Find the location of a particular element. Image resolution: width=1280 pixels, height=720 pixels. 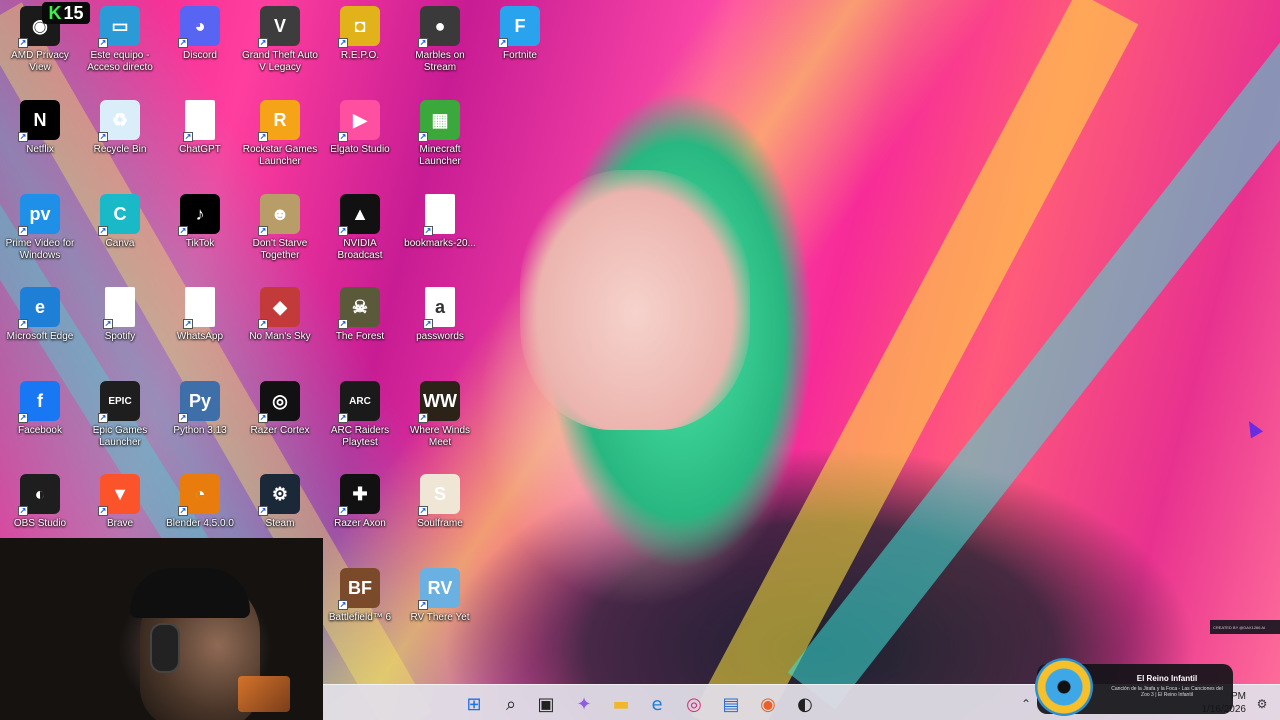

notification-icon: ⚙ is located at coordinates (1262, 704).